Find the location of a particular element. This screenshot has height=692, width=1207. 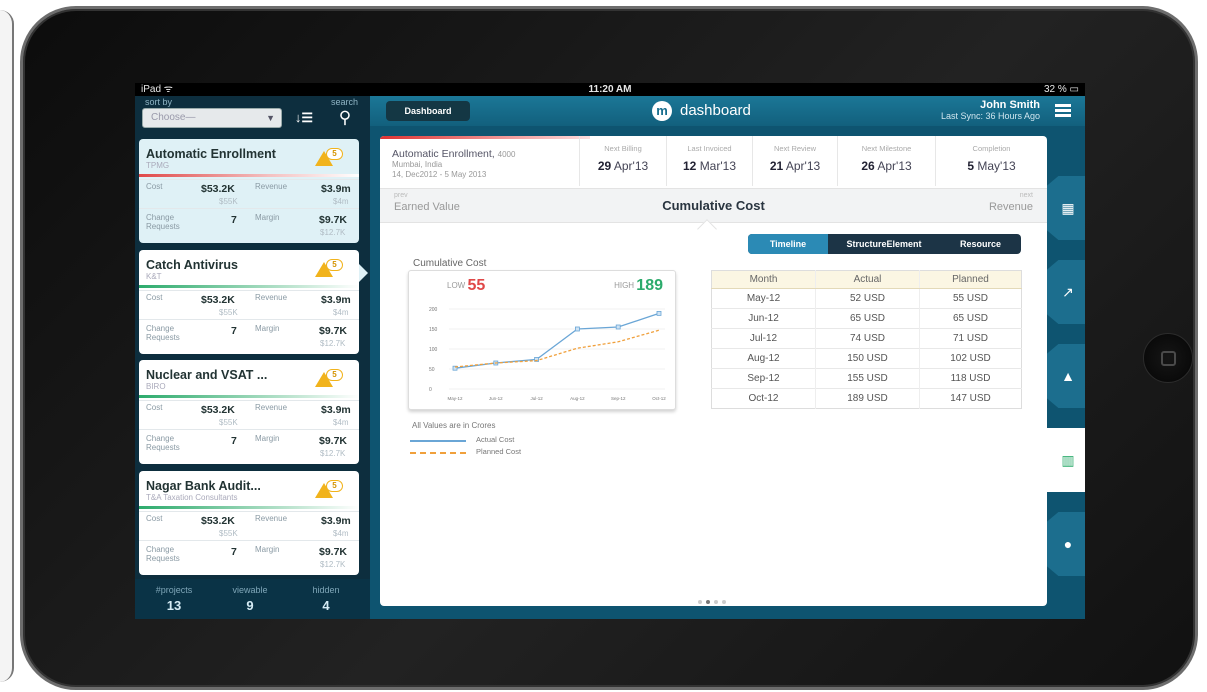

segment-timeline: Timeline is located at coordinates (788, 244).